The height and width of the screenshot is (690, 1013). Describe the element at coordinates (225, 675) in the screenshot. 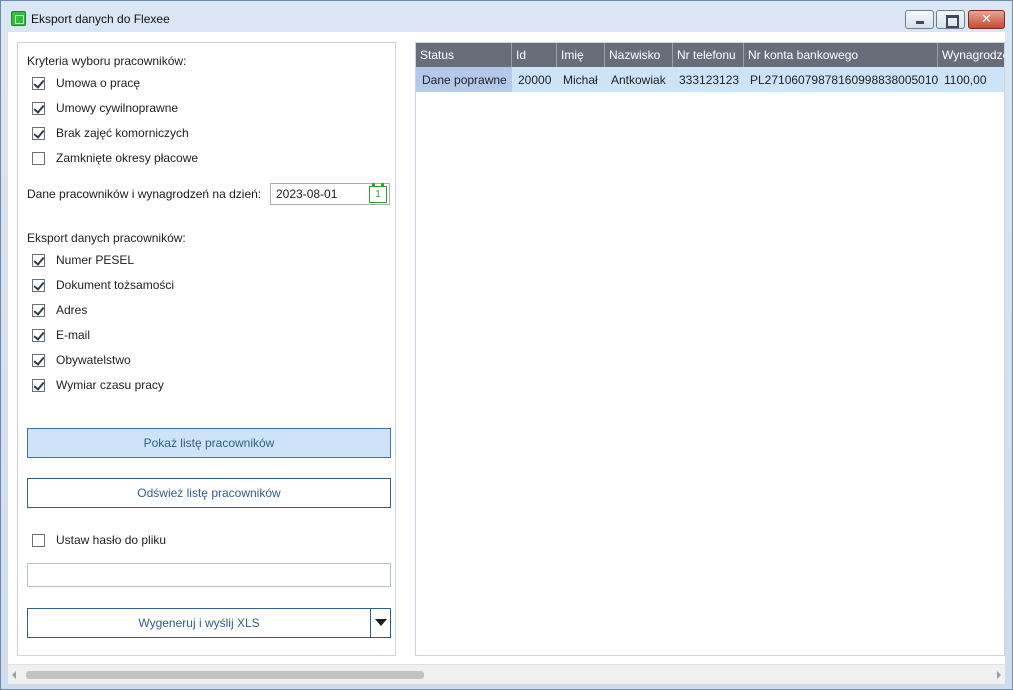

I see `scrollbar-thumb` at that location.